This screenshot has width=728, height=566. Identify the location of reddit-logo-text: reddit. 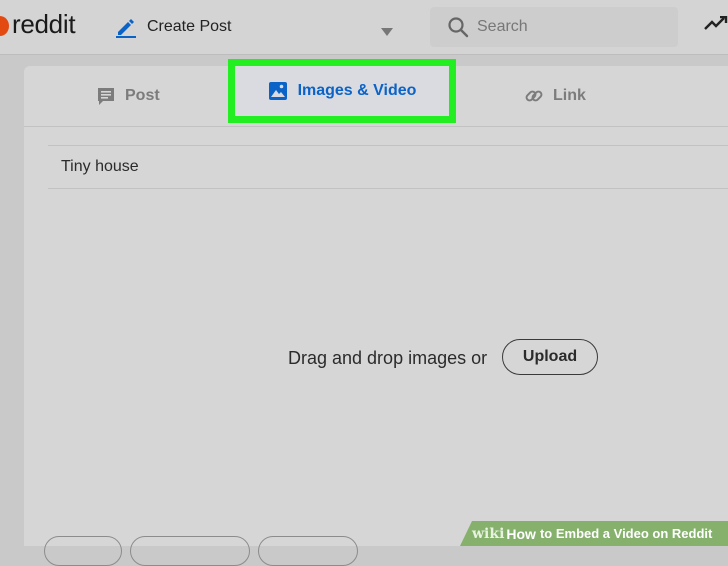
(44, 24).